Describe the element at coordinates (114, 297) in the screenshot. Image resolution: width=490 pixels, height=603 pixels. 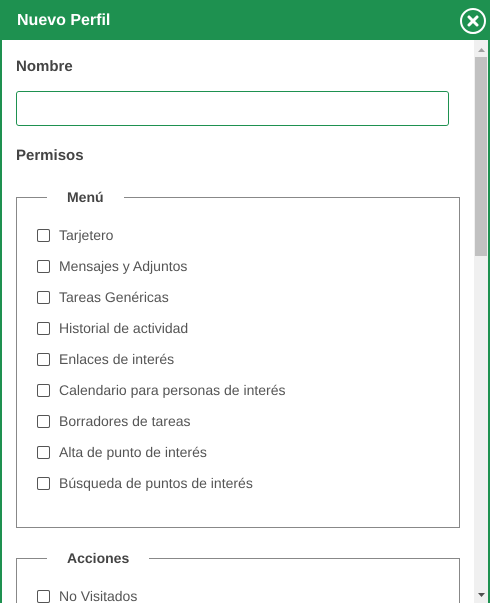
I see `checkbox-label: Tareas Genéricas` at that location.